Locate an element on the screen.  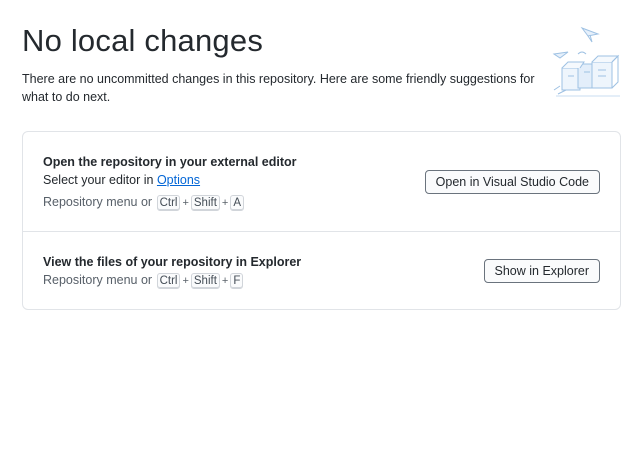
show-explorer-shortcut: Repository menu or Ctrl + Shift + F is located at coordinates (143, 281).